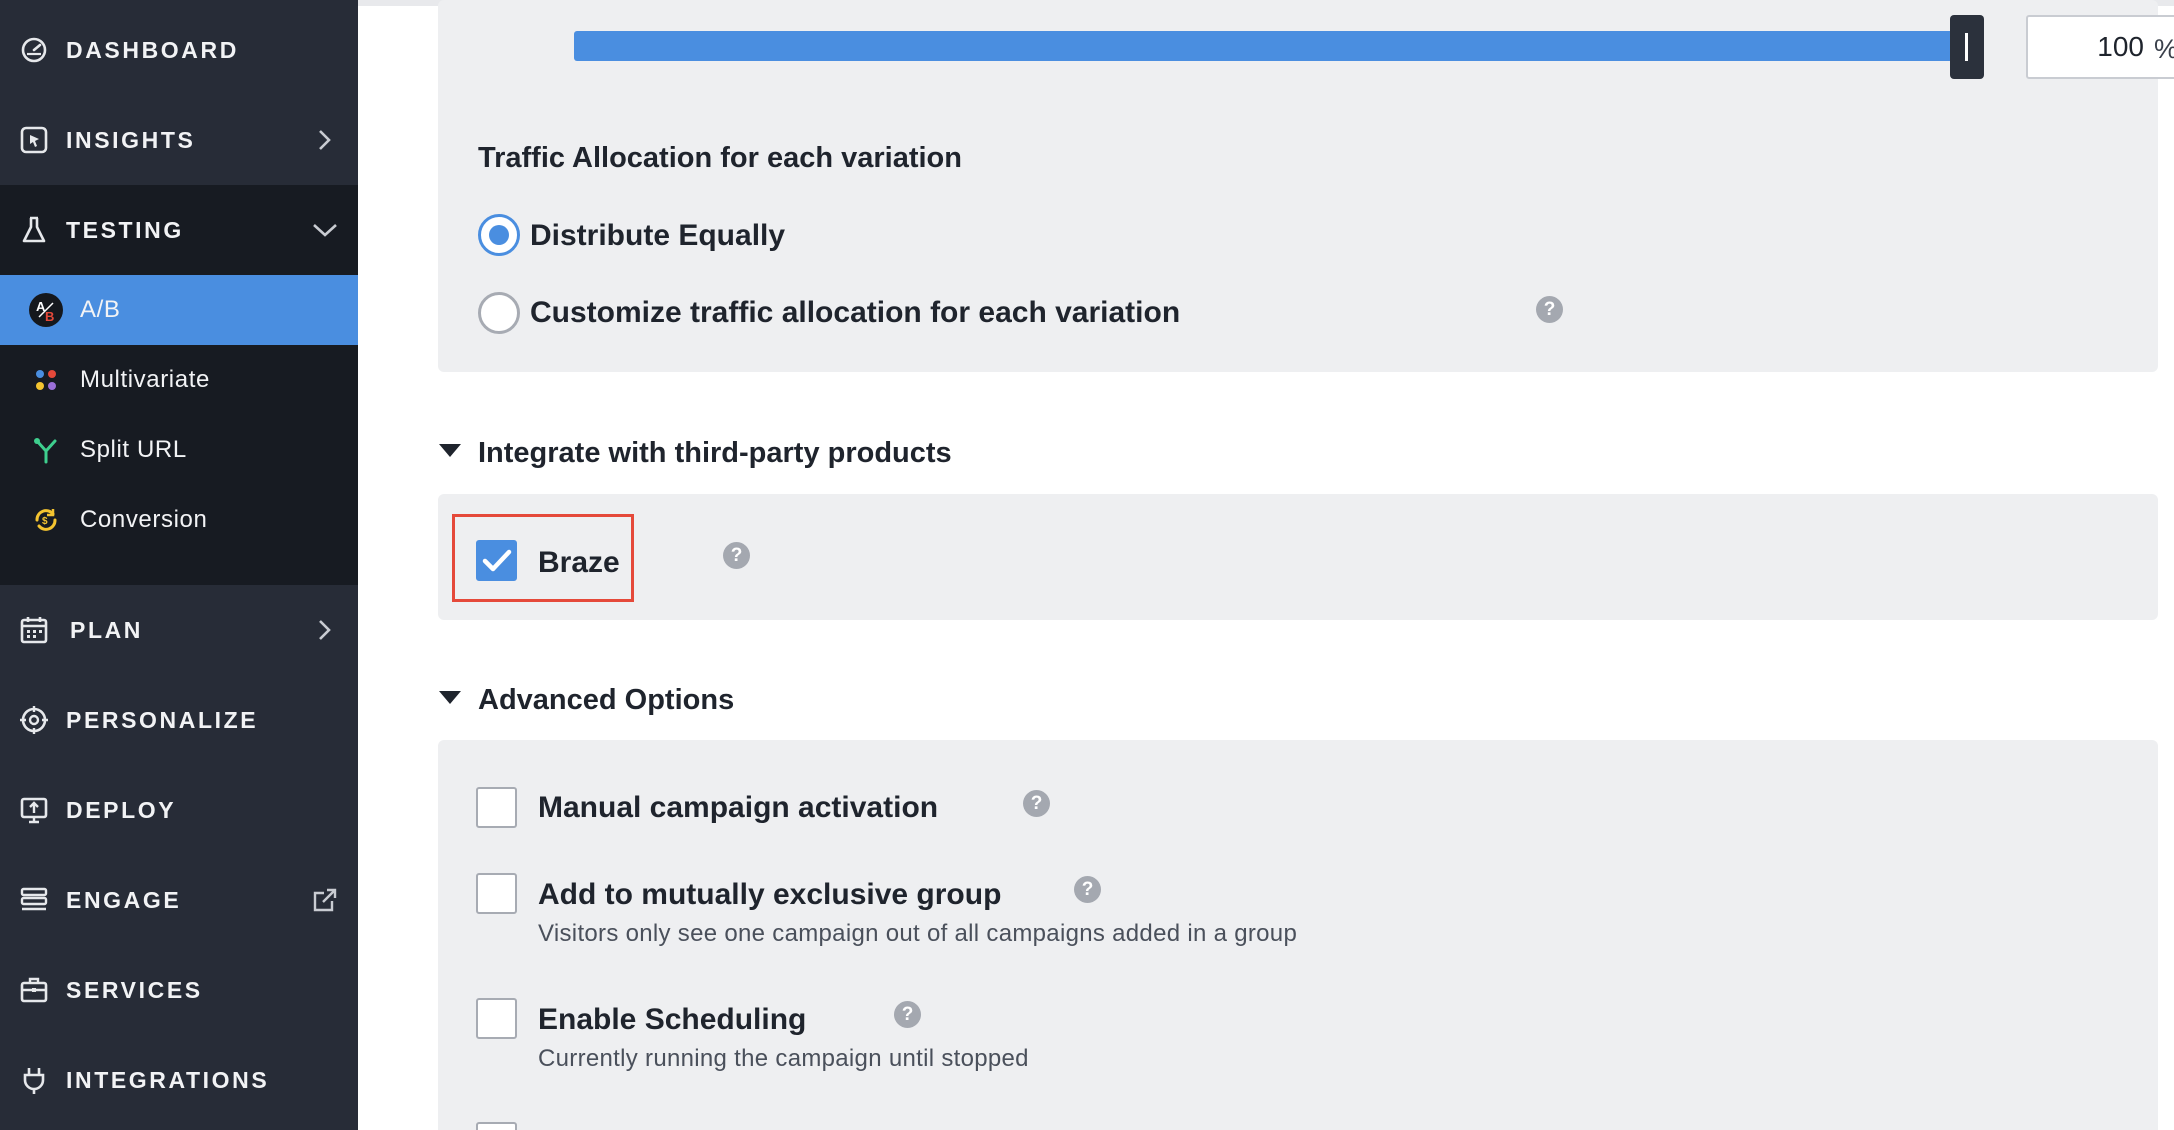  What do you see at coordinates (2090, 47) in the screenshot?
I see `traffic-percent-input` at bounding box center [2090, 47].